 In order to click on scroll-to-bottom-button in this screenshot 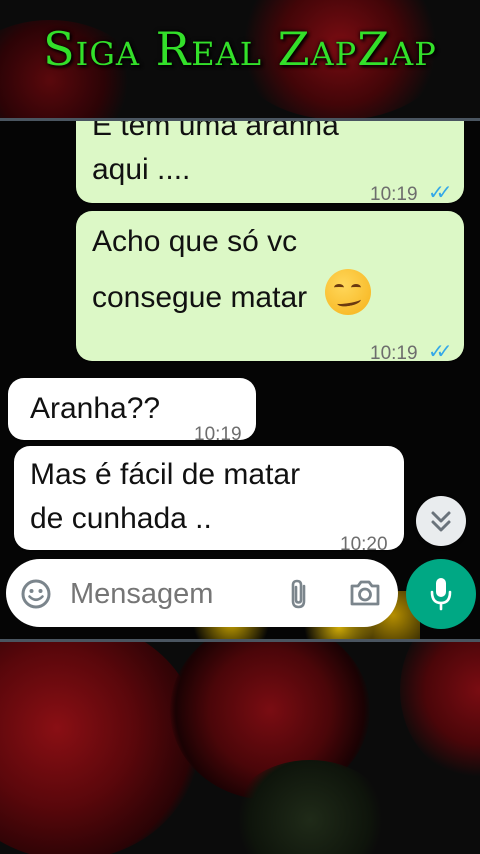, I will do `click(441, 521)`.